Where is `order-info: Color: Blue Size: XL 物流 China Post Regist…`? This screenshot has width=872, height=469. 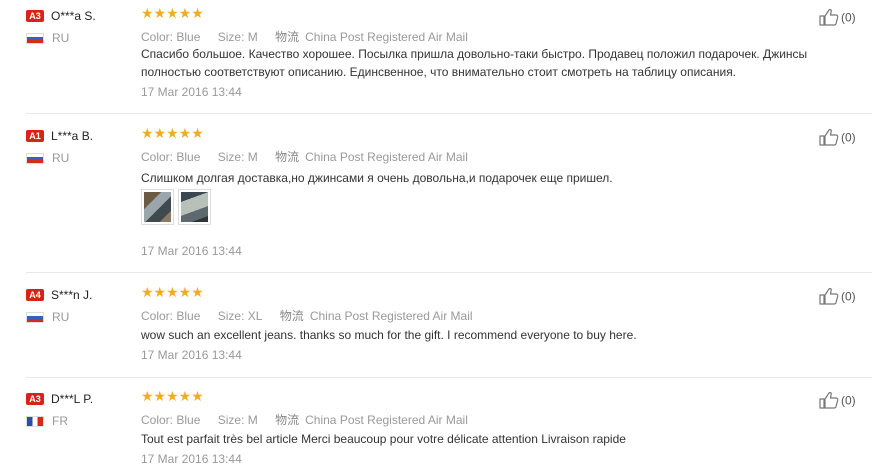
order-info: Color: Blue Size: XL 物流 China Post Regist… is located at coordinates (307, 315).